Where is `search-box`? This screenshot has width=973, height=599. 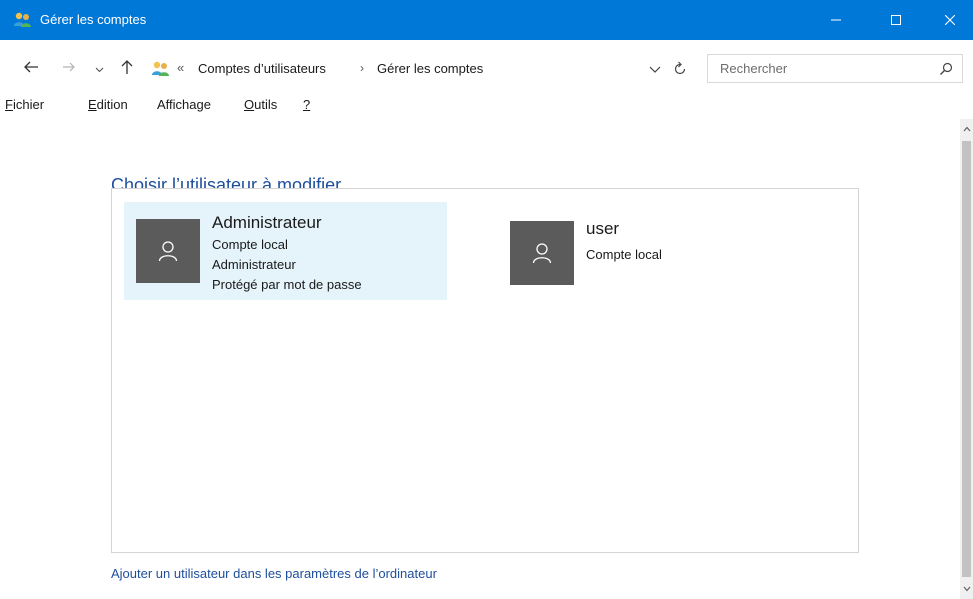 search-box is located at coordinates (835, 68).